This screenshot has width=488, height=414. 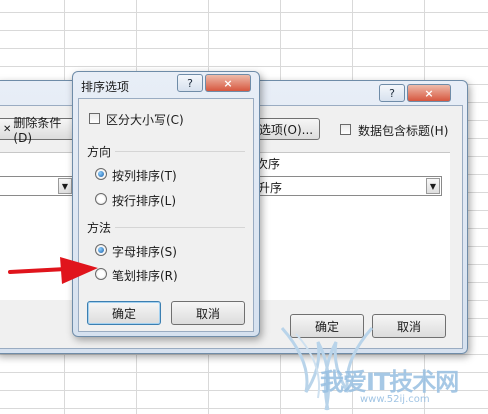 What do you see at coordinates (392, 93) in the screenshot?
I see `sort-dialog-help-button: ?` at bounding box center [392, 93].